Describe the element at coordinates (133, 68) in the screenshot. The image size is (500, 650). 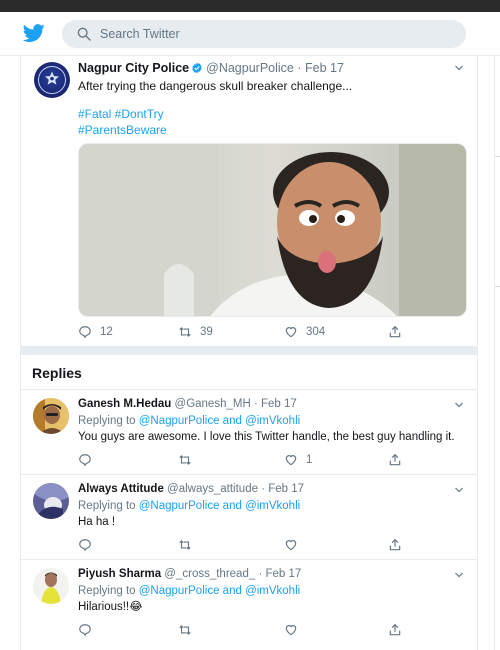
I see `author-name: Nagpur City Police` at that location.